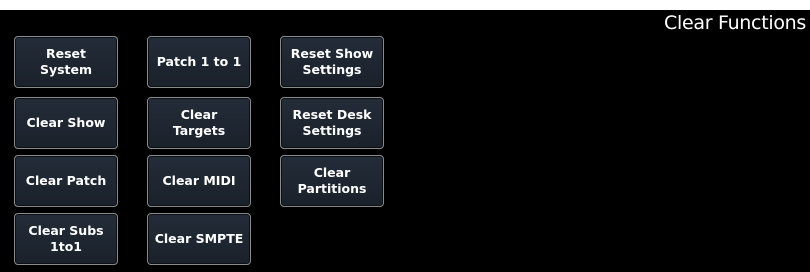 The height and width of the screenshot is (272, 810). I want to click on top-strip, so click(405, 5).